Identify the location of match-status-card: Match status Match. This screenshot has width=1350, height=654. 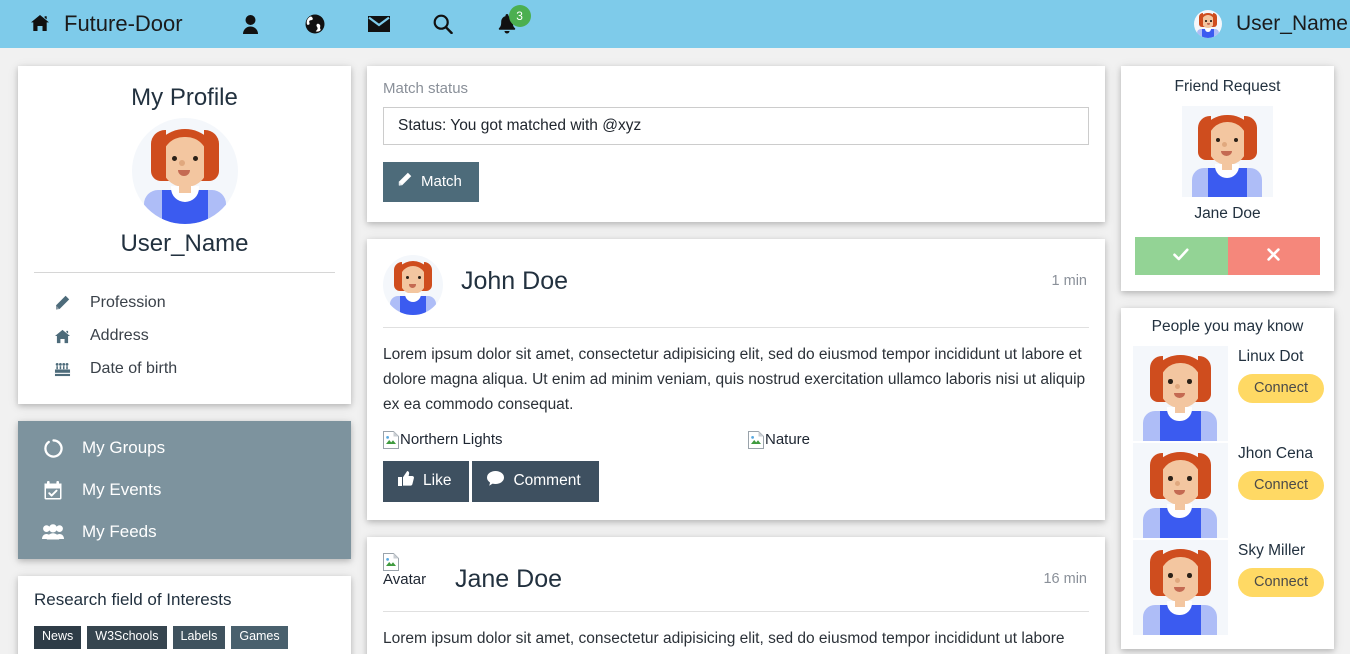
(736, 144).